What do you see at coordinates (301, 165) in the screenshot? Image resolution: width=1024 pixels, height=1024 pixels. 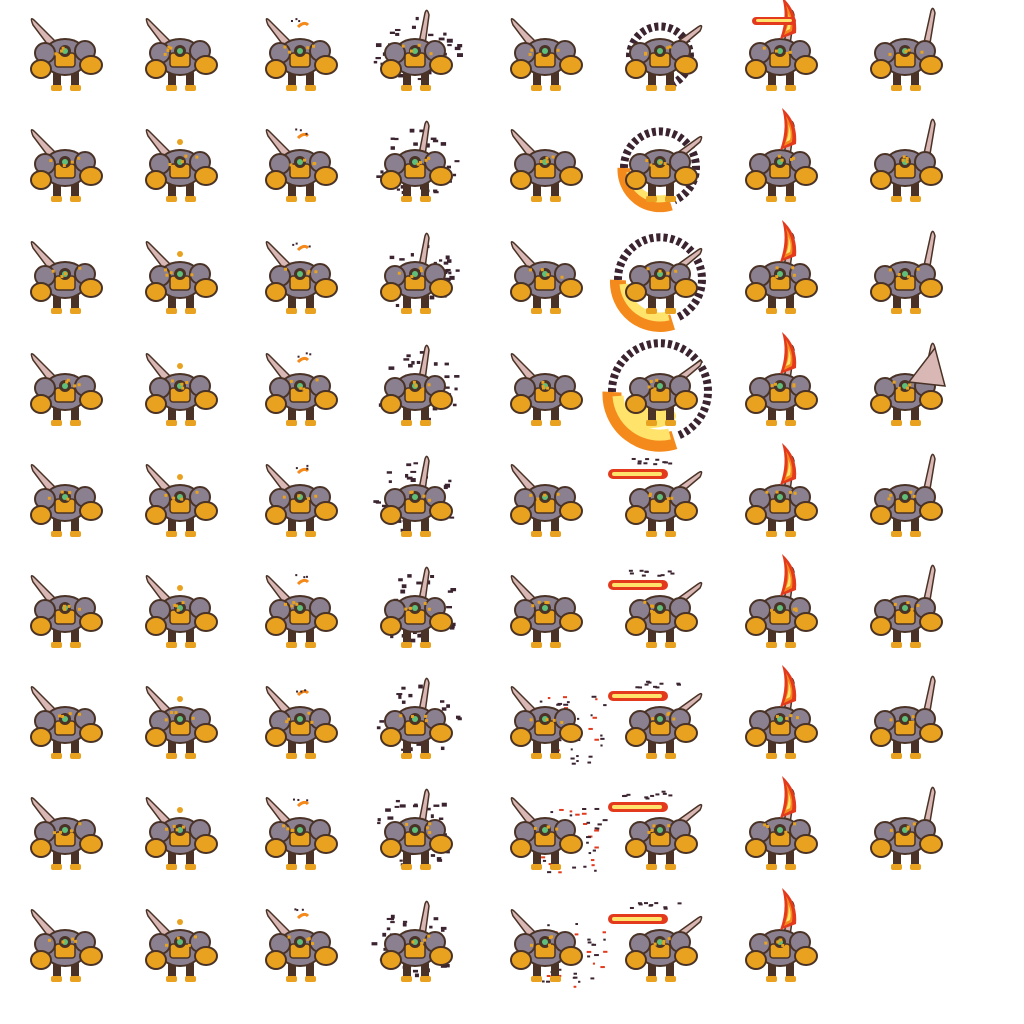 I see `sprite-frame-c3-r2` at bounding box center [301, 165].